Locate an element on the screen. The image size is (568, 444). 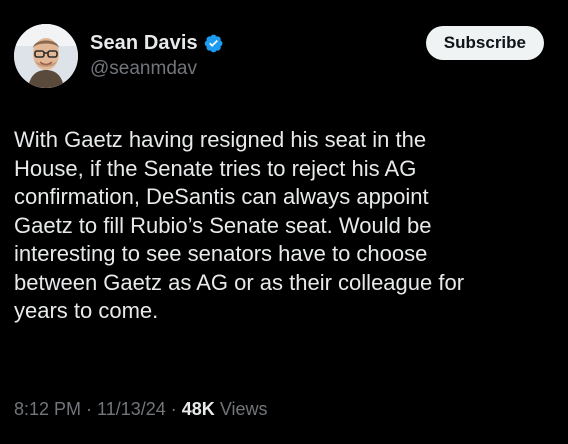
tweet-time: 8:12 PM is located at coordinates (47, 409).